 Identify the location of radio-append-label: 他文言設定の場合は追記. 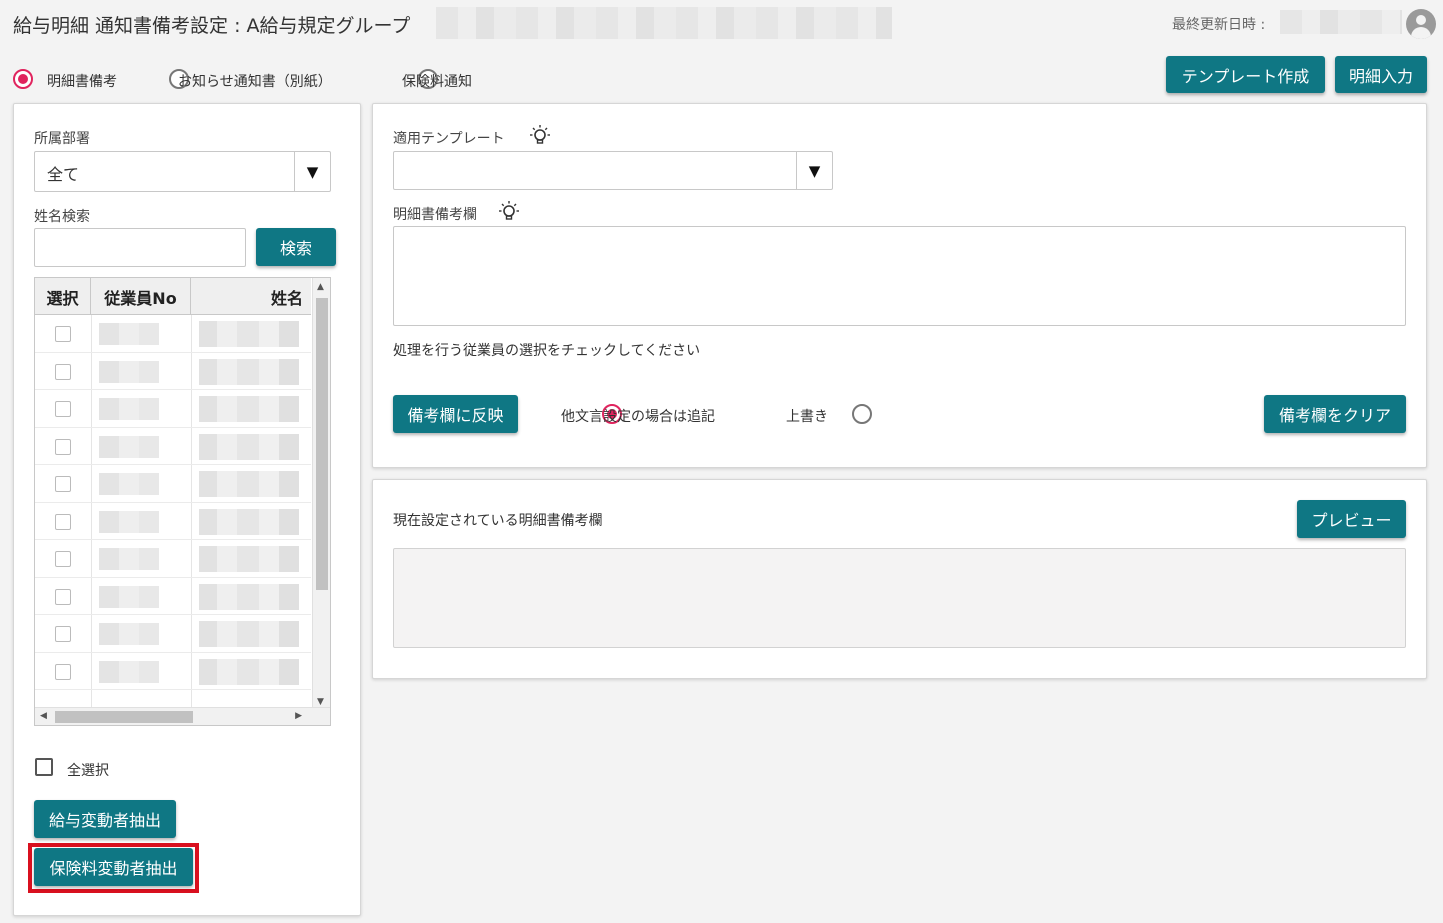
(638, 417).